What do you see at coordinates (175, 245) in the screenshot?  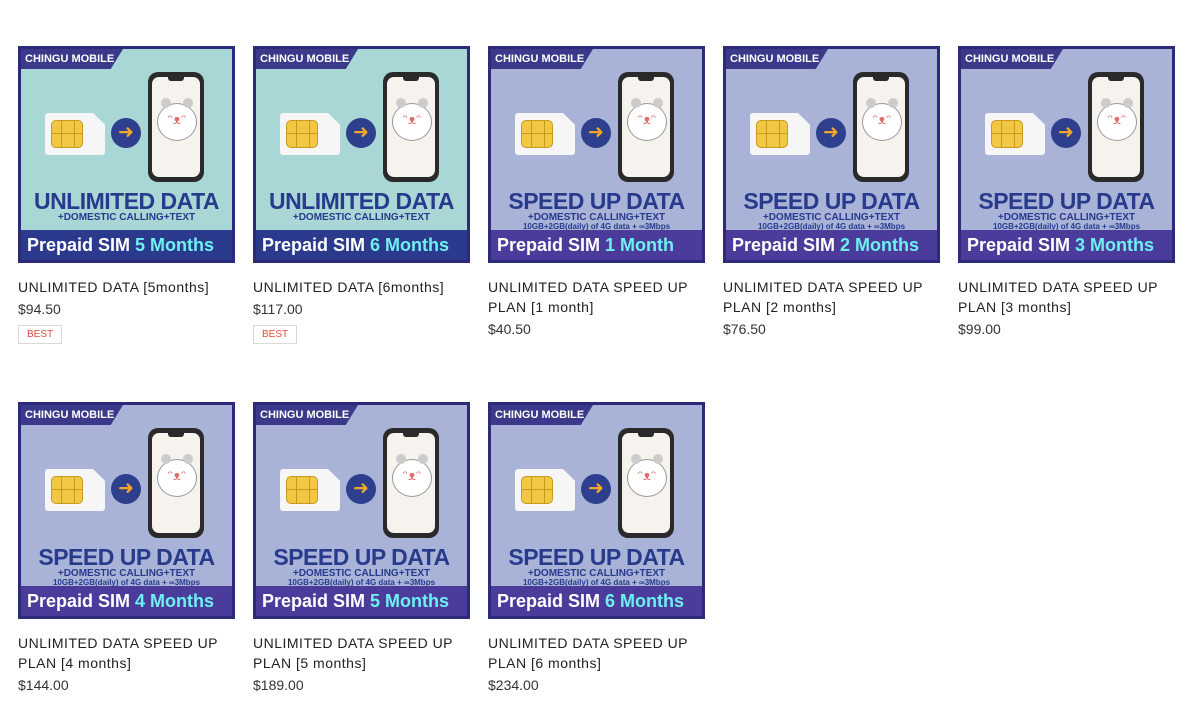 I see `banner-duration: 5 Months` at bounding box center [175, 245].